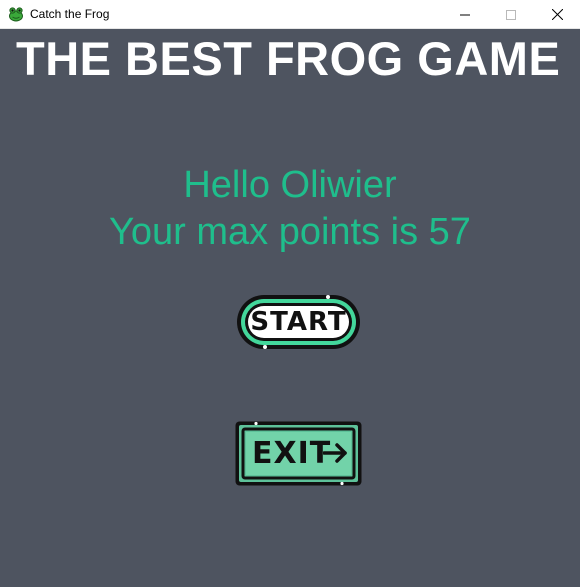 The image size is (580, 587). I want to click on frog-icon, so click(16, 14).